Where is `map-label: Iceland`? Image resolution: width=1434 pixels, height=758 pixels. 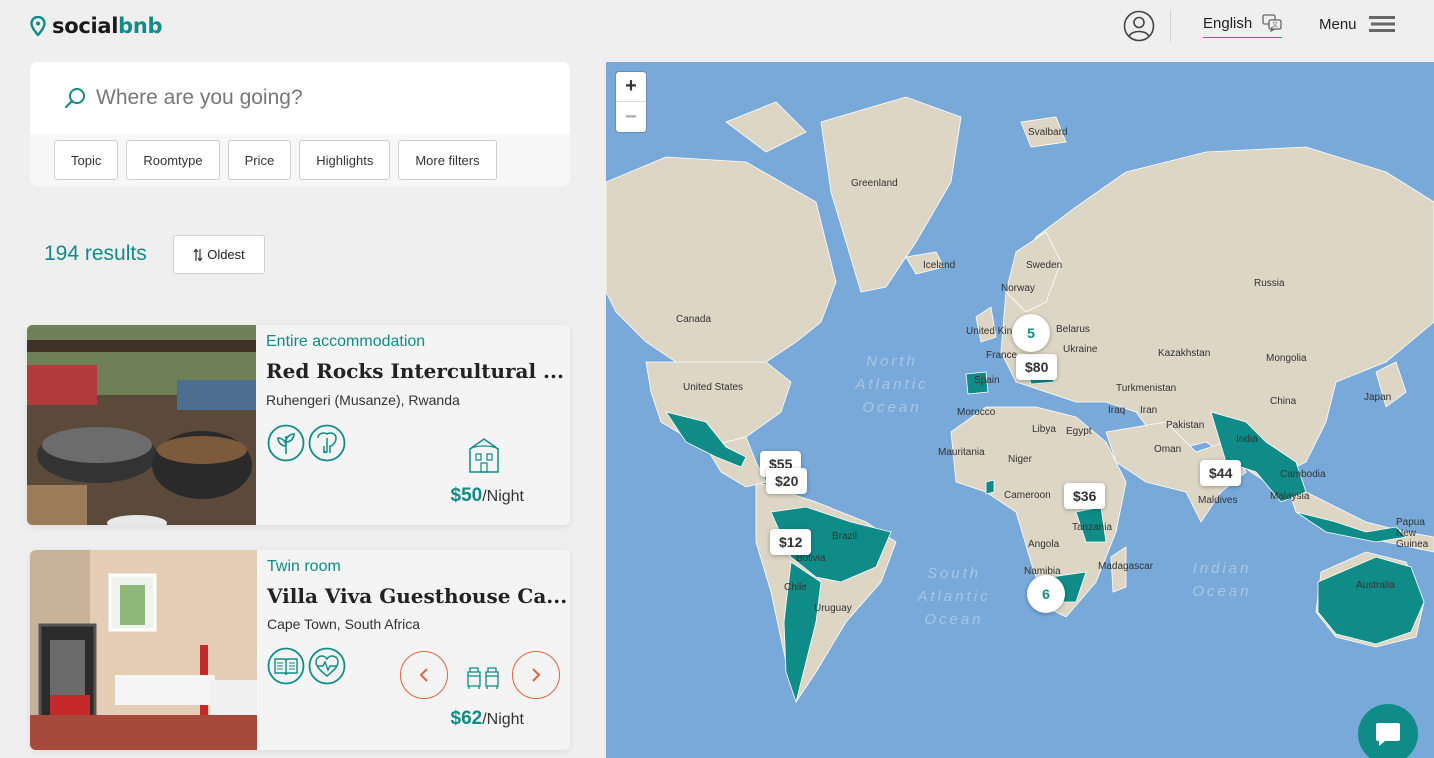 map-label: Iceland is located at coordinates (939, 265).